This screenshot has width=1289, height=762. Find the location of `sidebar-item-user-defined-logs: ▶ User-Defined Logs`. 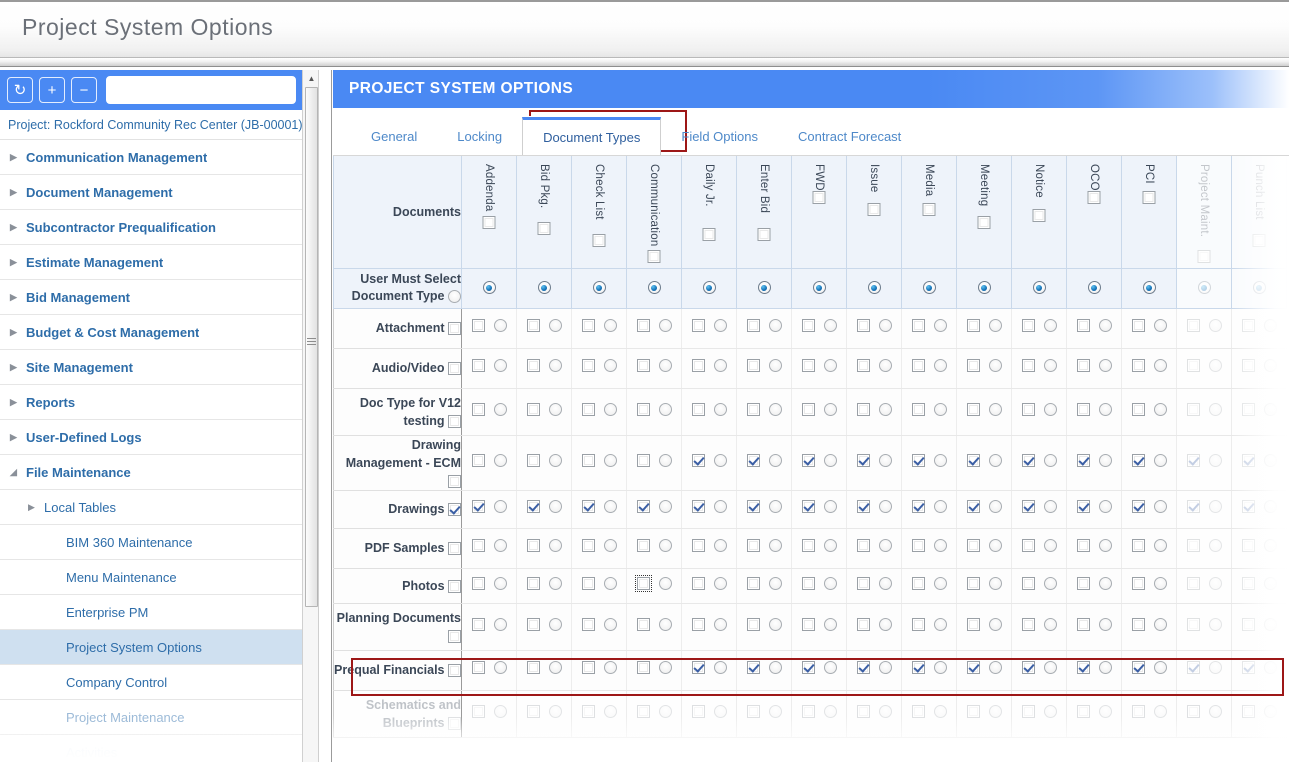

sidebar-item-user-defined-logs: ▶ User-Defined Logs is located at coordinates (159, 437).